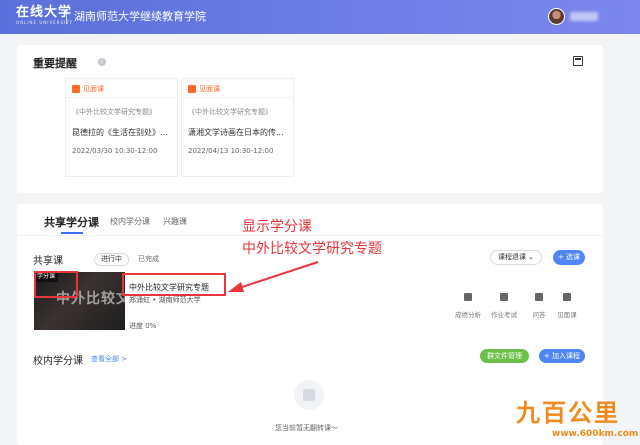 Image resolution: width=640 pixels, height=445 pixels. I want to click on annotation-arrow, so click(273, 276).